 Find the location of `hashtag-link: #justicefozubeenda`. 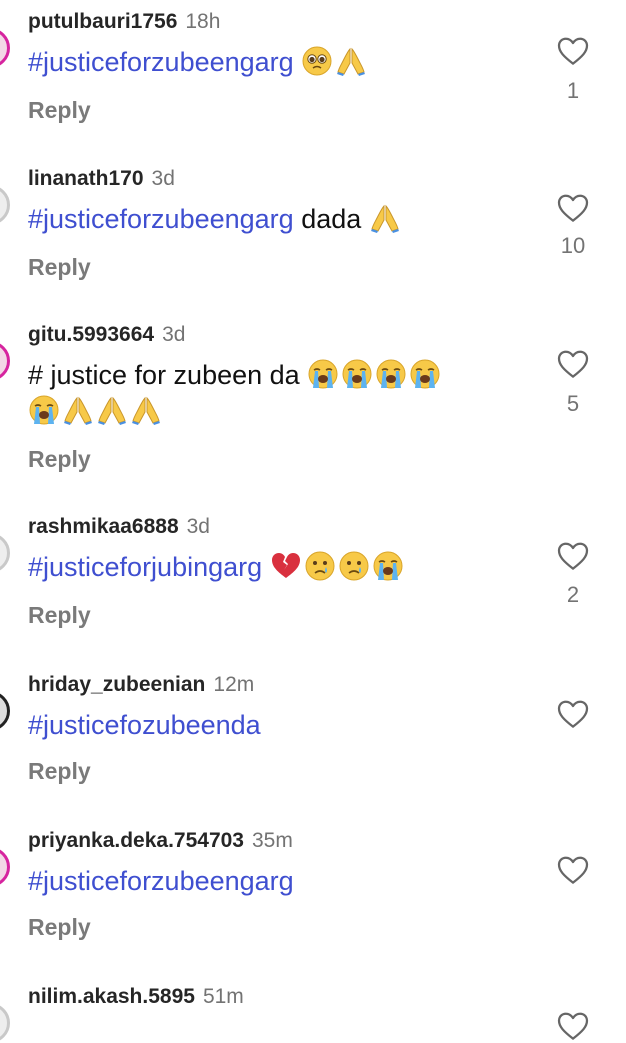

hashtag-link: #justicefozubeenda is located at coordinates (144, 725).